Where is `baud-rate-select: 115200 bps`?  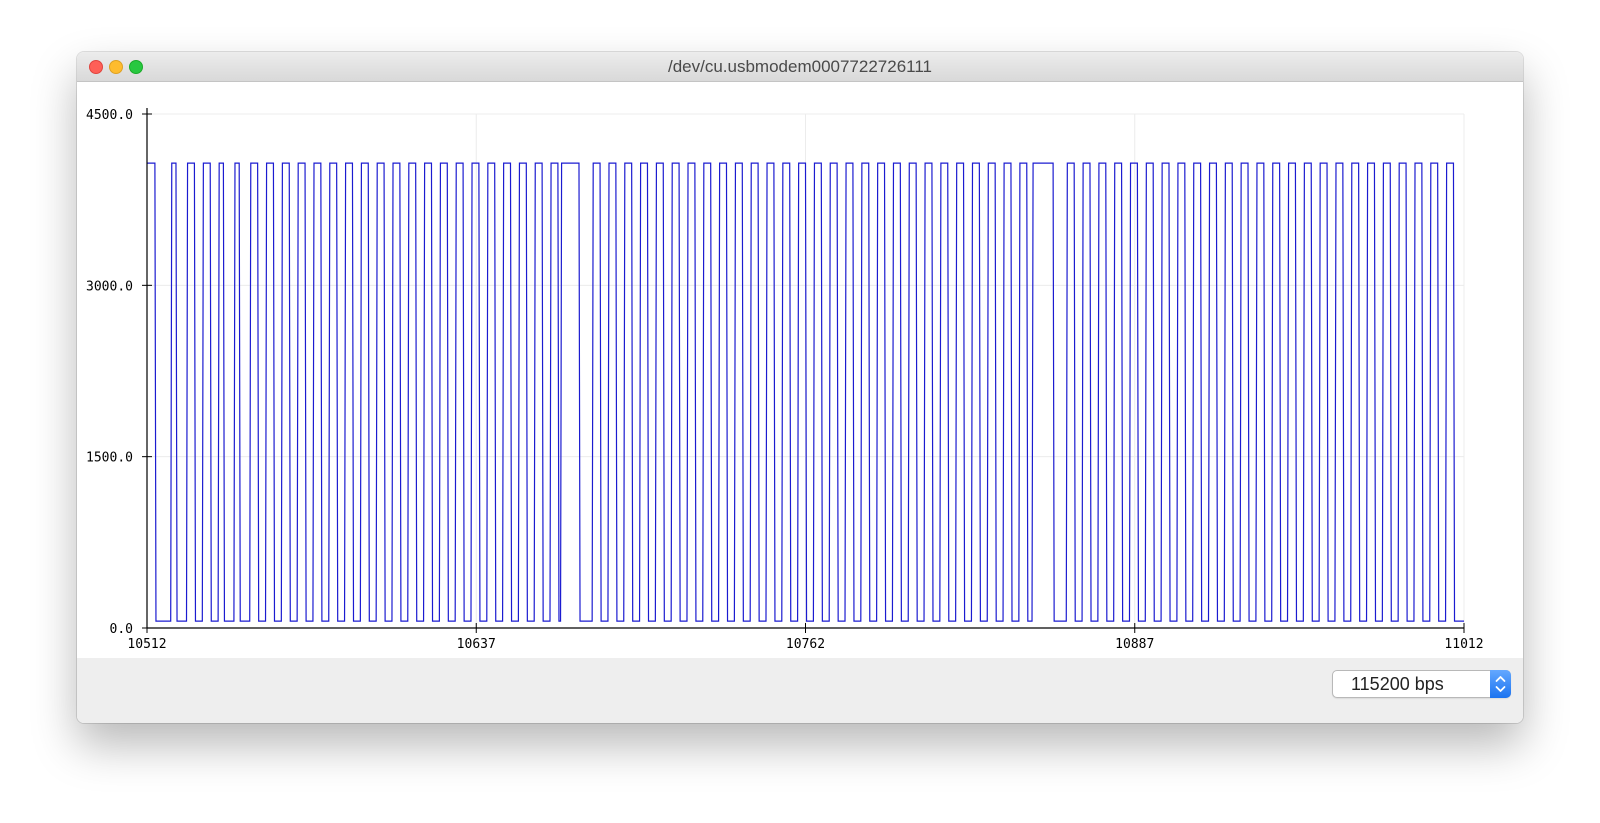 baud-rate-select: 115200 bps is located at coordinates (1421, 684).